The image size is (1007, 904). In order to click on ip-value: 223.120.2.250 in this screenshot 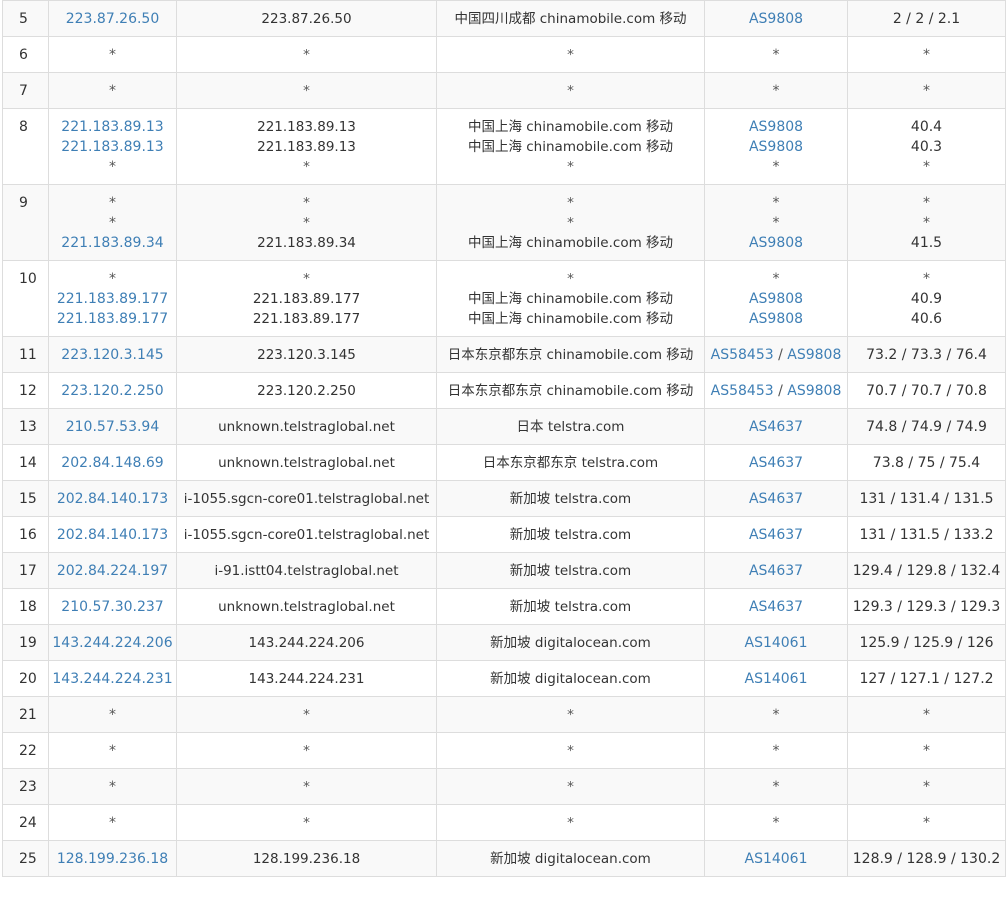, I will do `click(112, 391)`.